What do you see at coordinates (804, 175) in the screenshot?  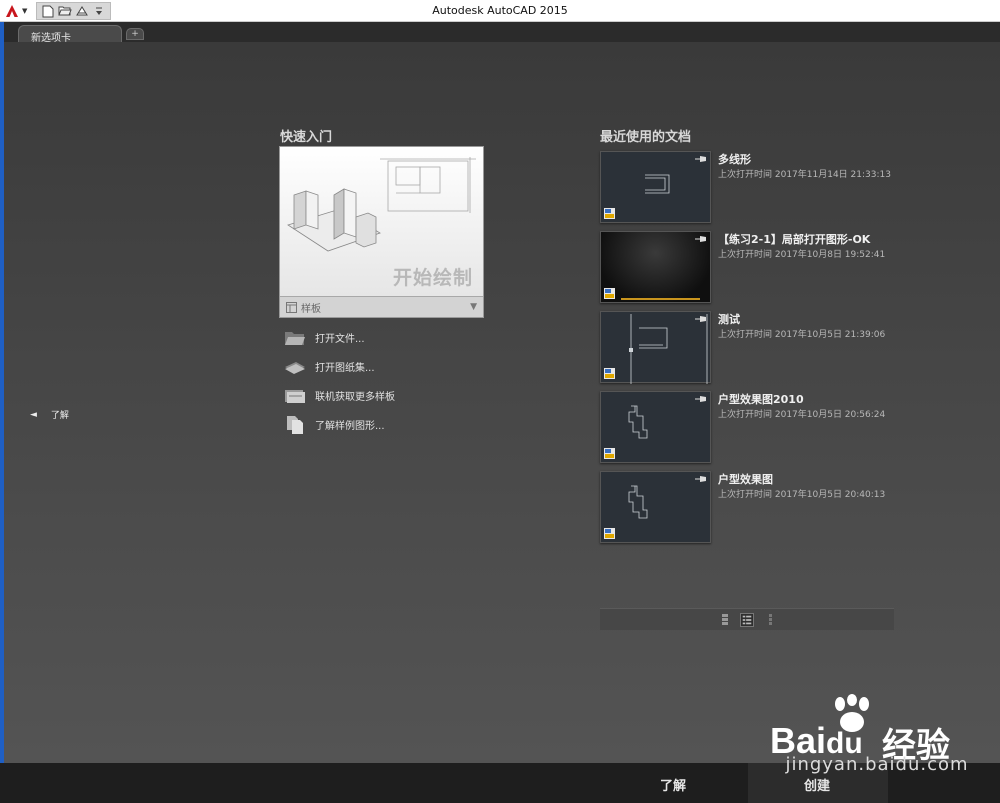 I see `document-last-opened: 上次打开时间 2017年11月14日 21:33:13` at bounding box center [804, 175].